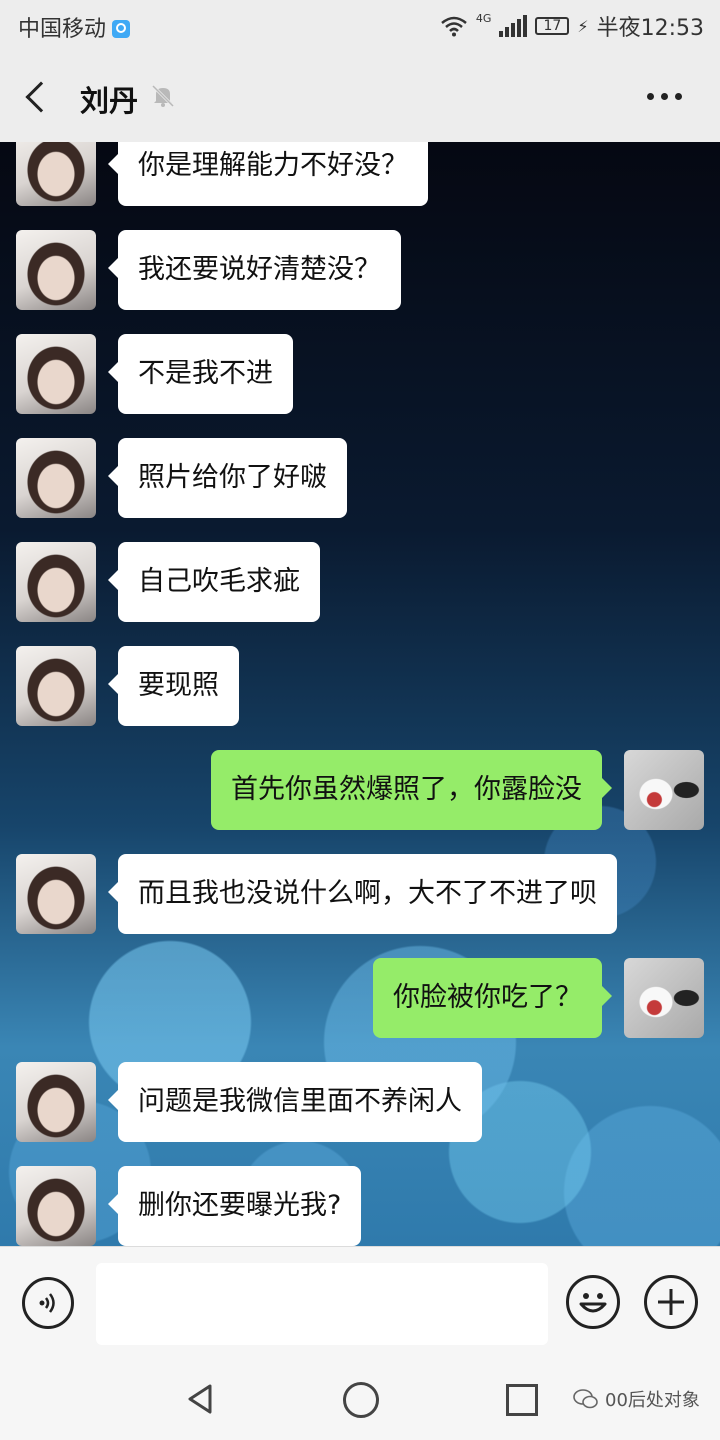 This screenshot has height=1440, width=720. I want to click on message-row: 而且我也没说什么啊，大不了不进了呗, so click(360, 894).